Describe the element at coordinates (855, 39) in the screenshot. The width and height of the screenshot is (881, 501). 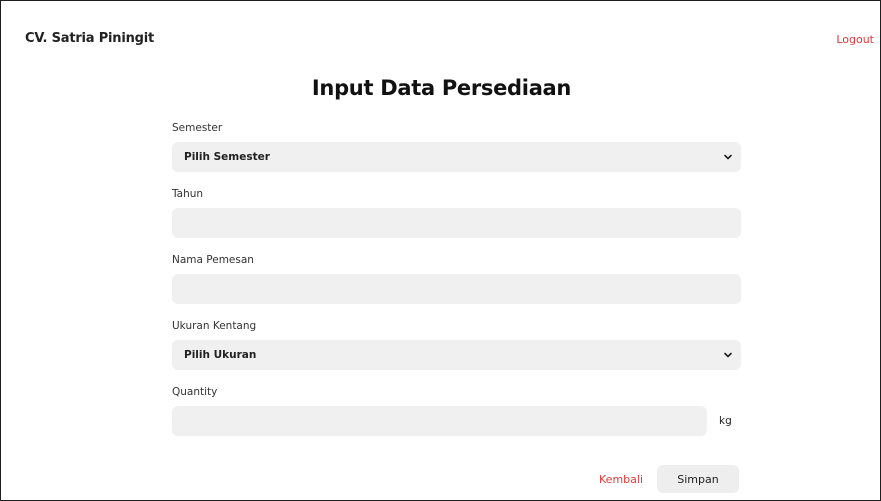
I see `logout-link: Logout` at that location.